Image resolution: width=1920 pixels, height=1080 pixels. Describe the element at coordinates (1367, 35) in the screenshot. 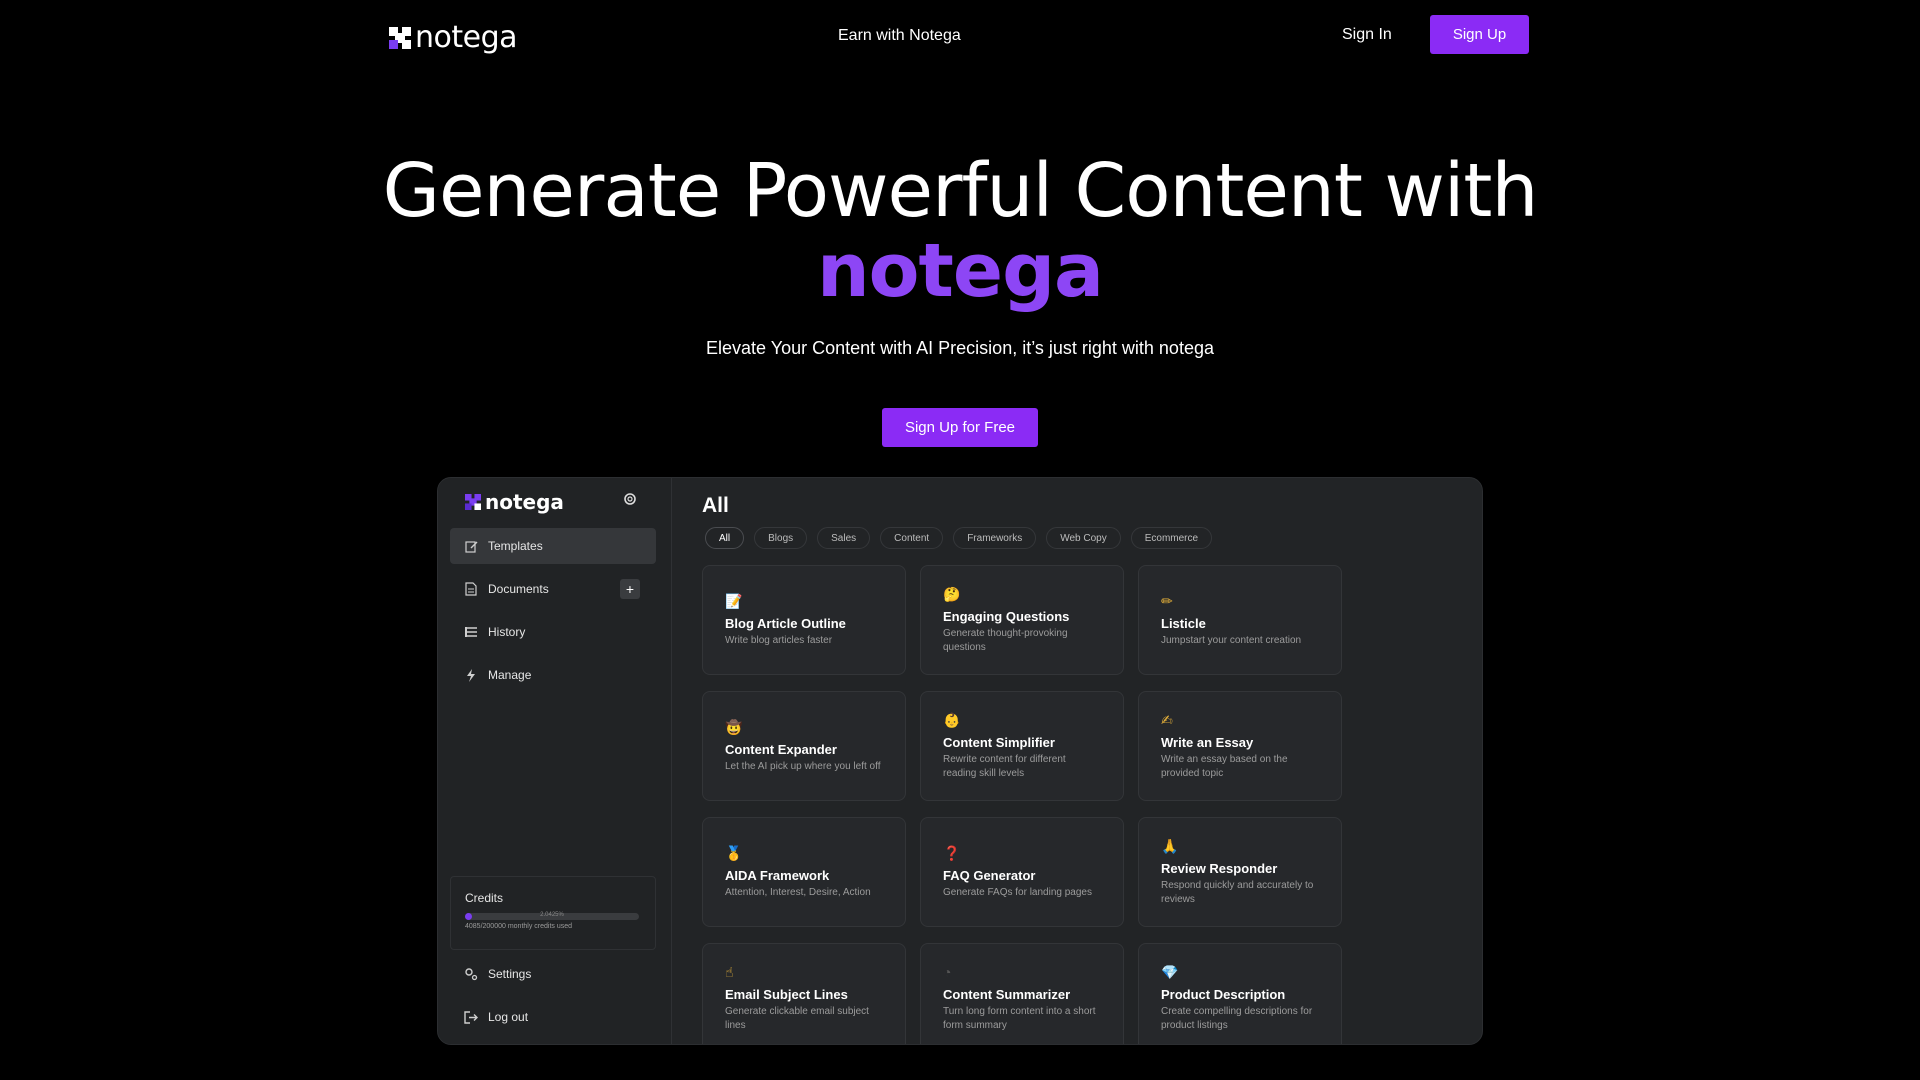

I see `sign-in-link: Sign In` at that location.